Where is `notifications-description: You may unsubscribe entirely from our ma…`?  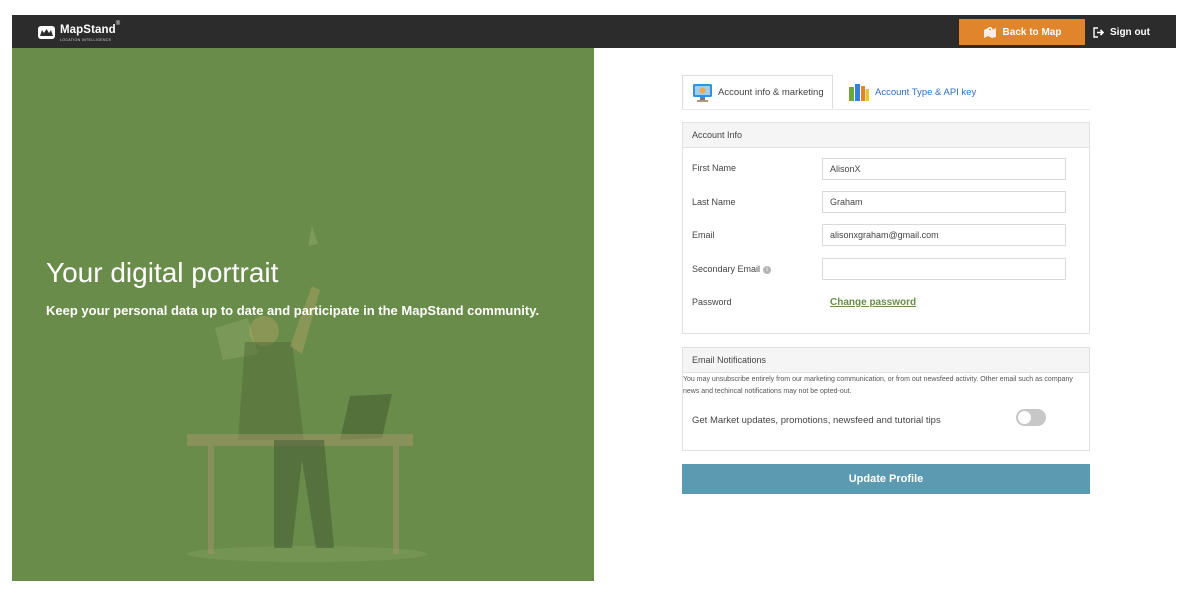 notifications-description: You may unsubscribe entirely from our ma… is located at coordinates (878, 385).